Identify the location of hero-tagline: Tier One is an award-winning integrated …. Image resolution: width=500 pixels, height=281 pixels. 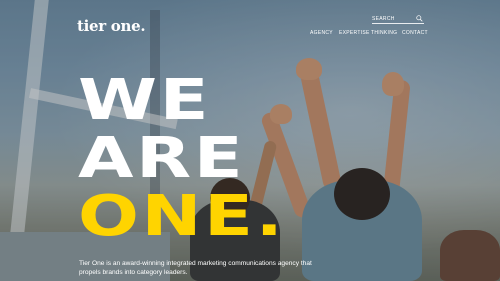
(195, 268).